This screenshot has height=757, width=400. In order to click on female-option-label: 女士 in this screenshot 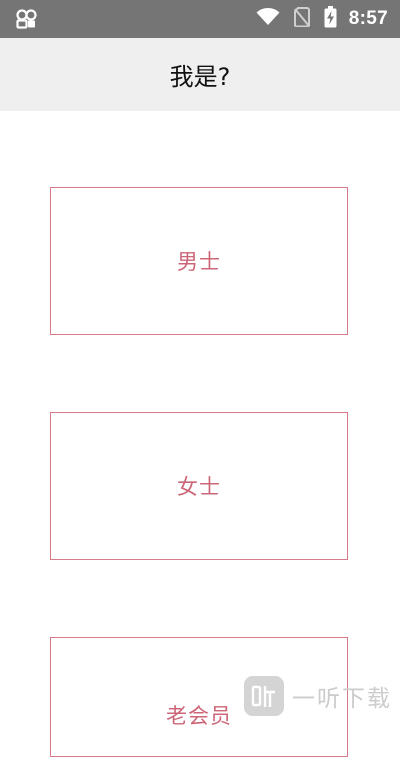, I will do `click(199, 487)`.